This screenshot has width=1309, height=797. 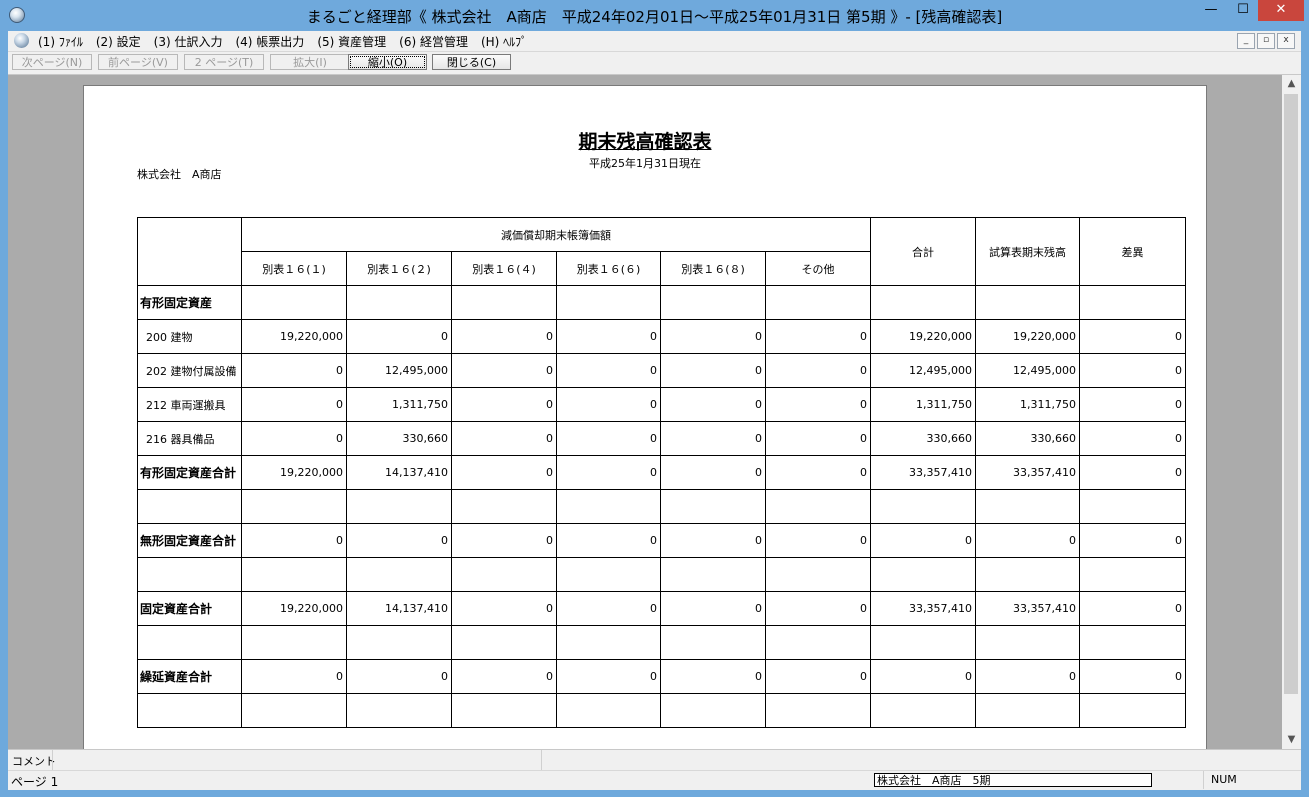 I want to click on column-header-4: 別表１６(８), so click(x=713, y=268).